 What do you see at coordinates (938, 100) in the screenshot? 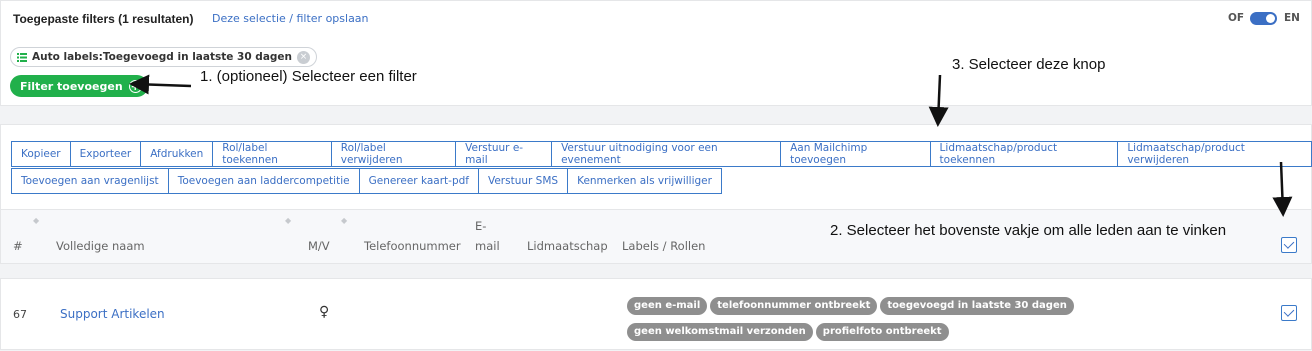
I see `arrow-to-action-button` at bounding box center [938, 100].